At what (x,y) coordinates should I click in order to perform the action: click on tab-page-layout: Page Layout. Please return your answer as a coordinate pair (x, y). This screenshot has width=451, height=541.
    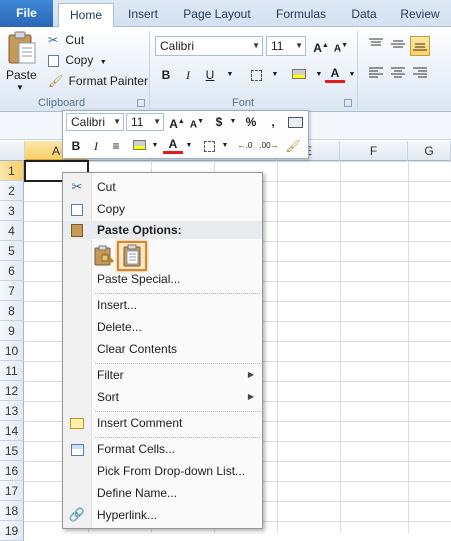
    Looking at the image, I should click on (217, 15).